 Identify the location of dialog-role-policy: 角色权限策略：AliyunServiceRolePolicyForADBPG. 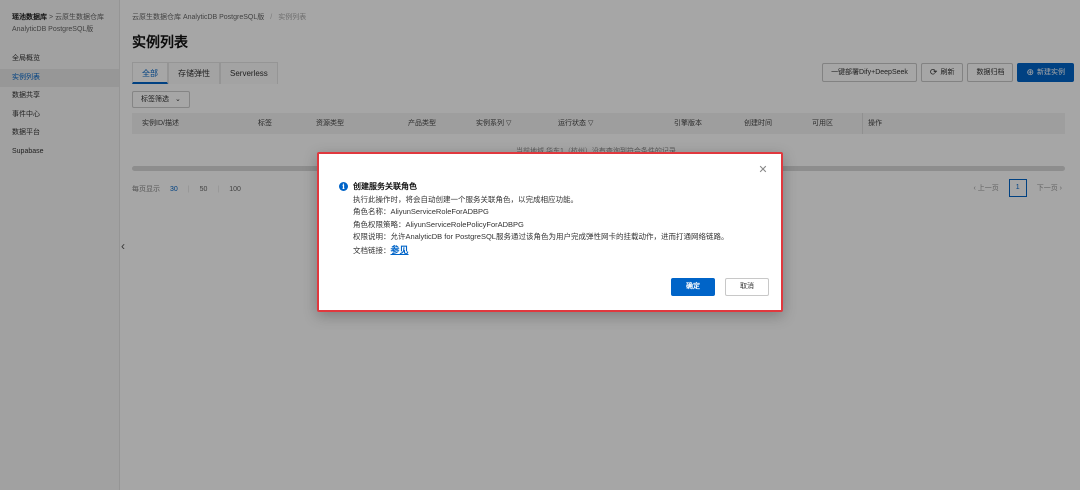
(438, 224).